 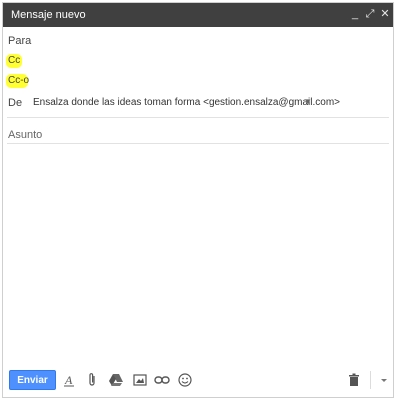 I want to click on send-button: Enviar, so click(x=32, y=380).